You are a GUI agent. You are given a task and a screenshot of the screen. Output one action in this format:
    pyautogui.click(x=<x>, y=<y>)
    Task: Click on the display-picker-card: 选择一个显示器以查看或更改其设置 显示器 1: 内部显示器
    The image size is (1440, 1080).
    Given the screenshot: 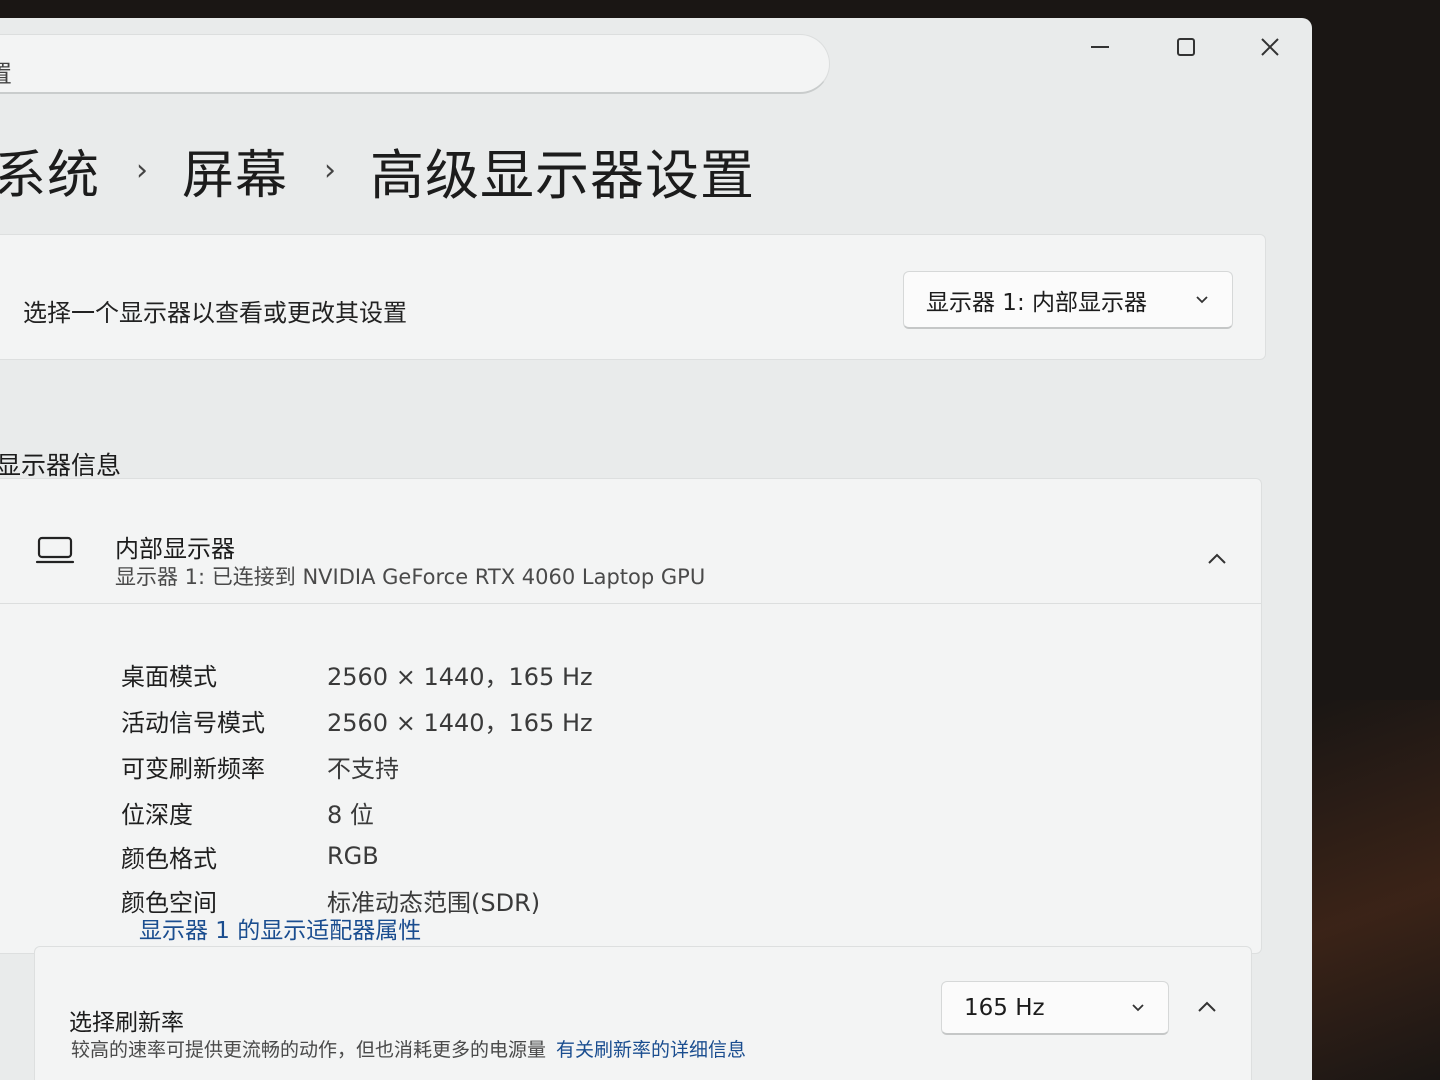 What is the action you would take?
    pyautogui.click(x=633, y=297)
    